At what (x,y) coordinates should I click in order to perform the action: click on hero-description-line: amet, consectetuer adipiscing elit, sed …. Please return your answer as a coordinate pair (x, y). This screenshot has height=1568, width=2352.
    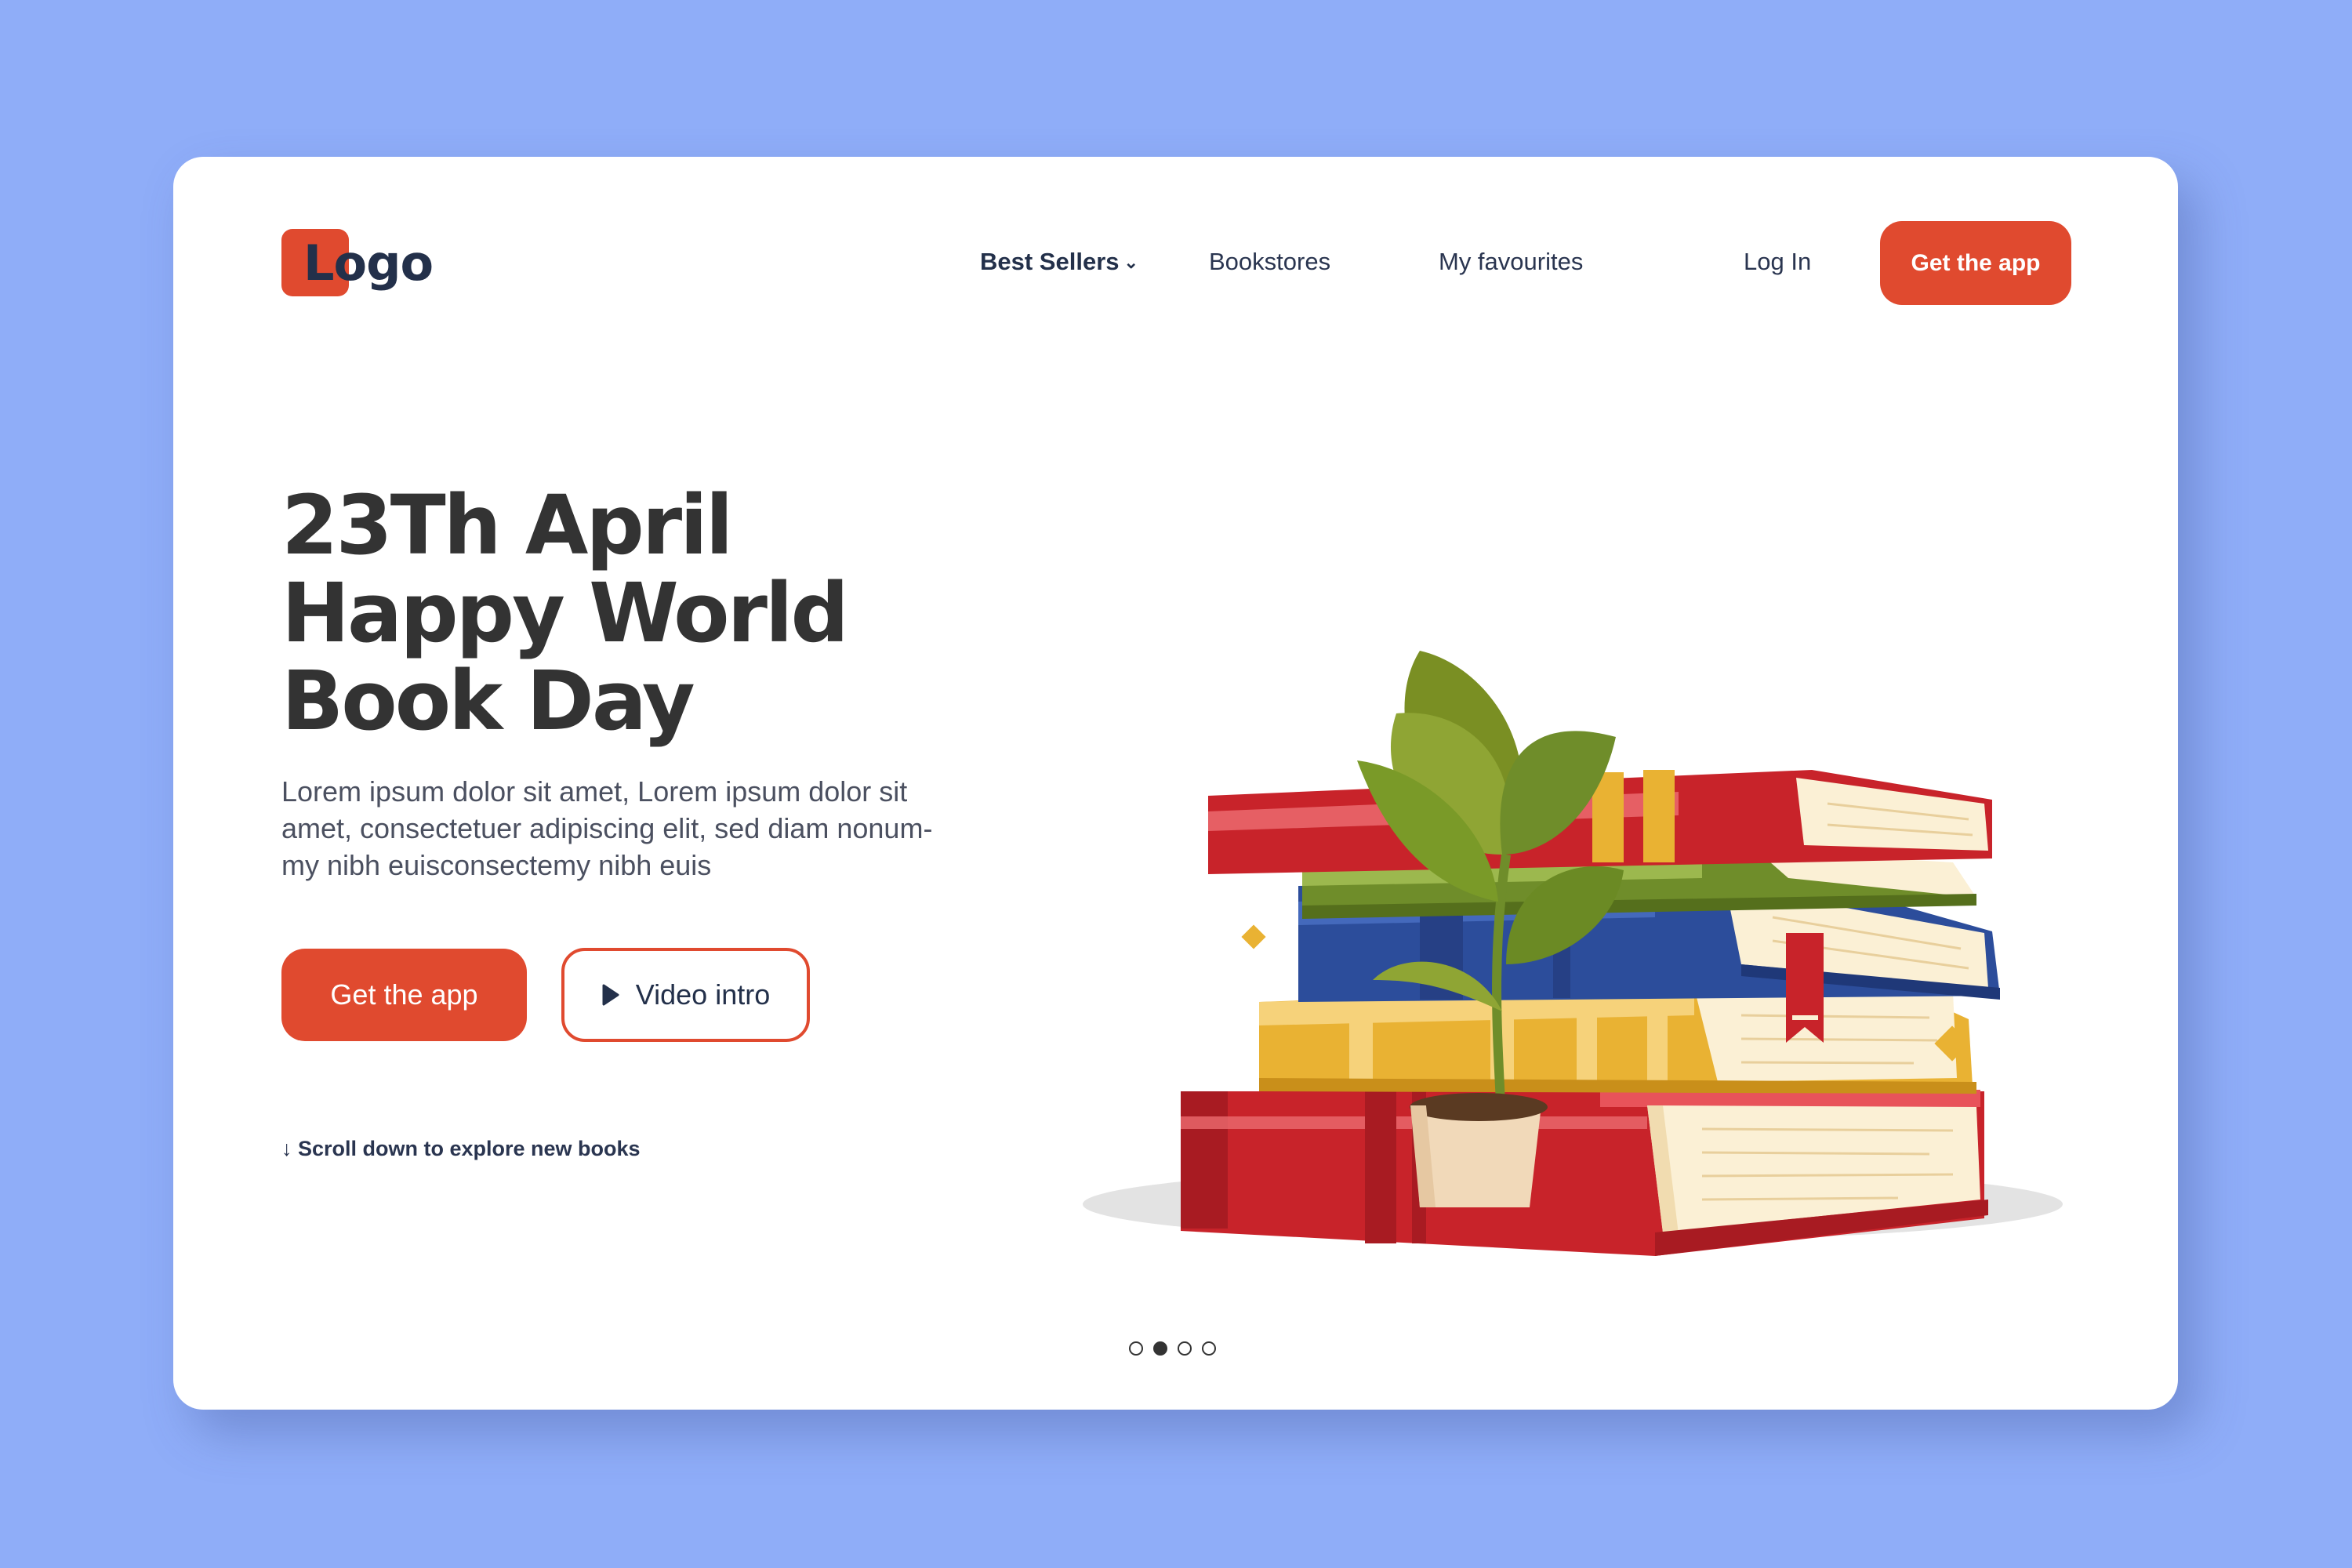
    Looking at the image, I should click on (607, 828).